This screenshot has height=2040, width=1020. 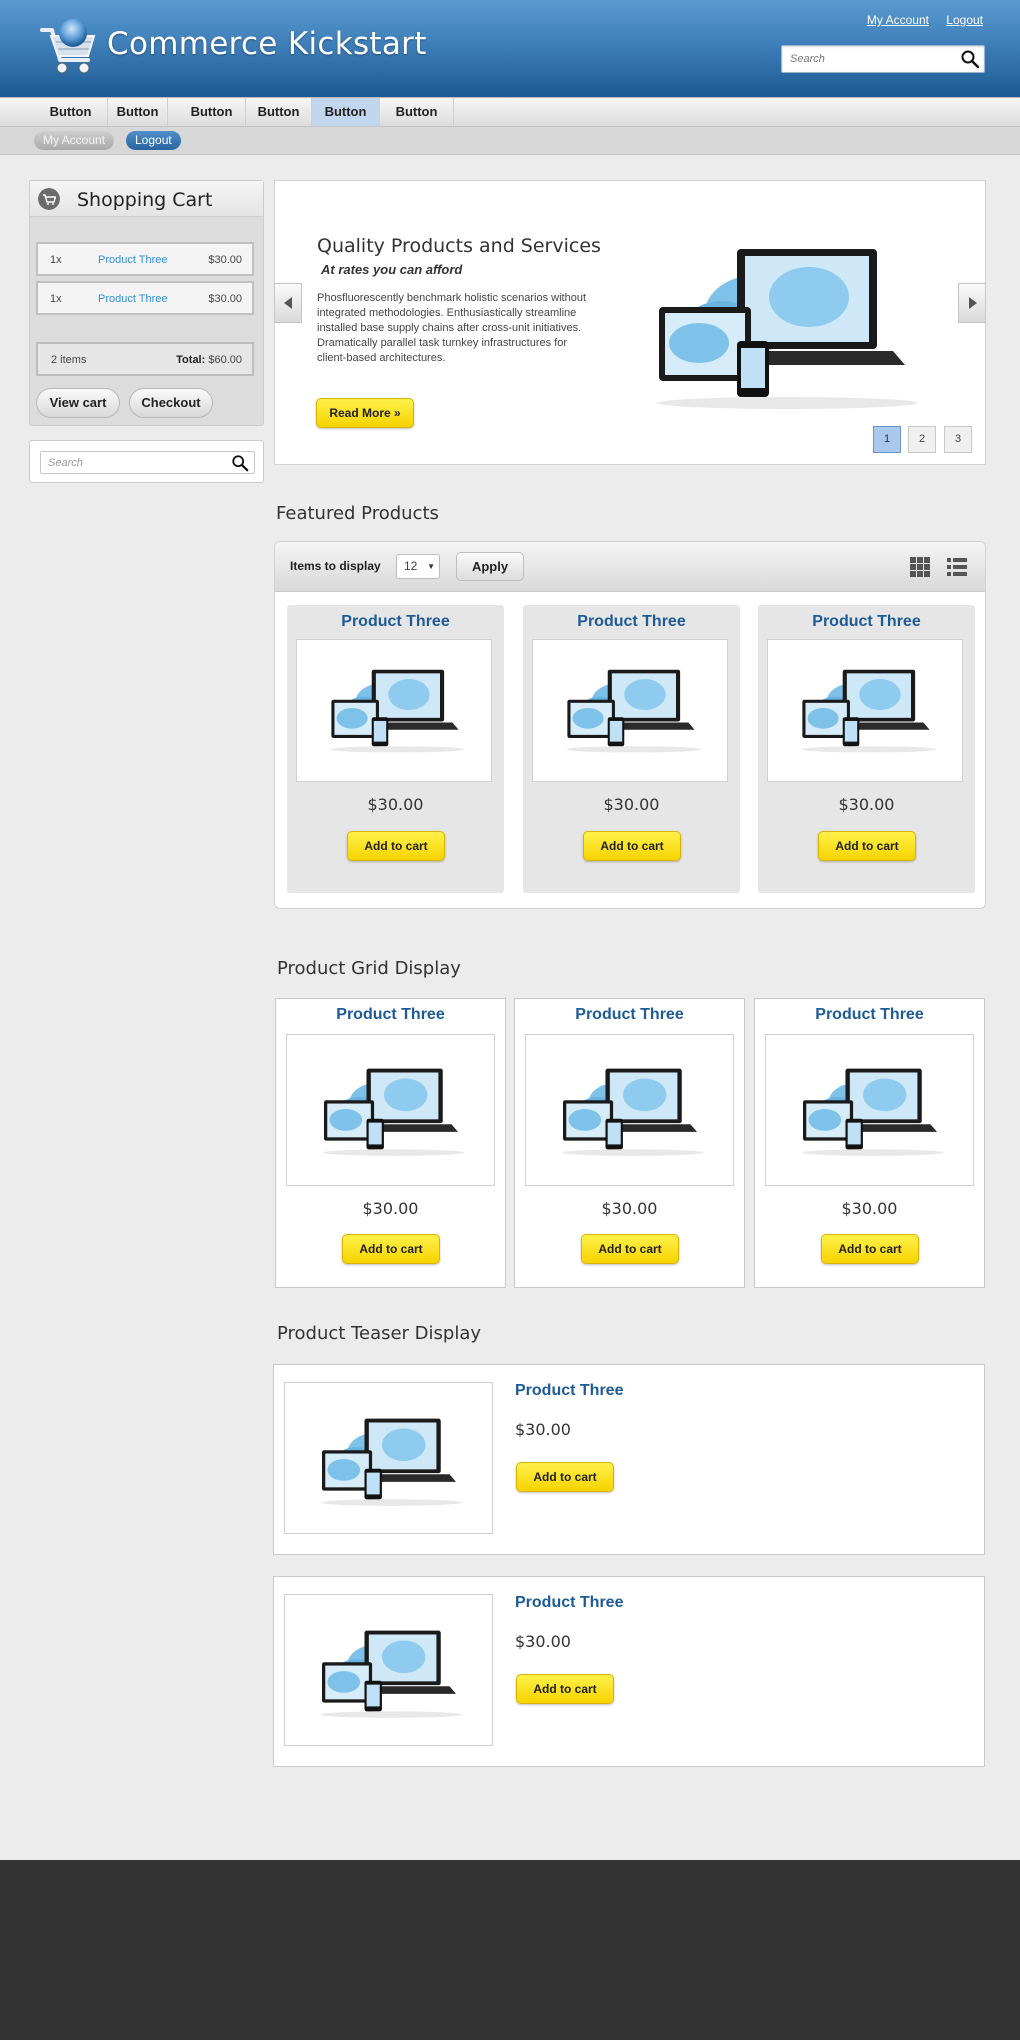 I want to click on cart-total: Total: $60.00, so click(x=209, y=360).